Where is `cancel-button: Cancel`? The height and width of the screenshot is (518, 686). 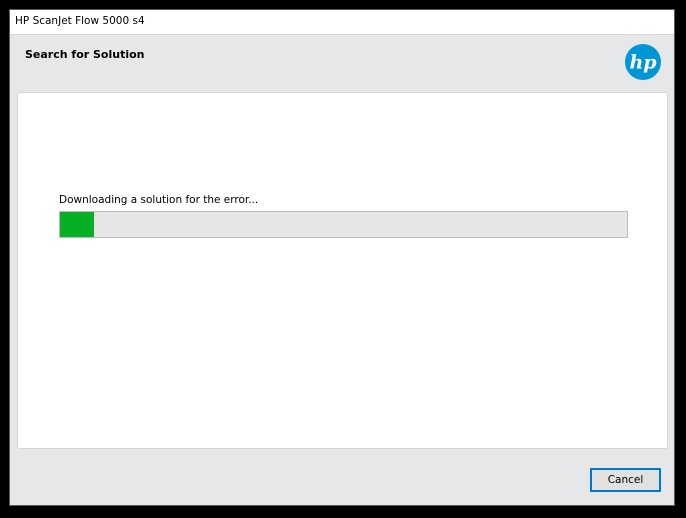
cancel-button: Cancel is located at coordinates (625, 480).